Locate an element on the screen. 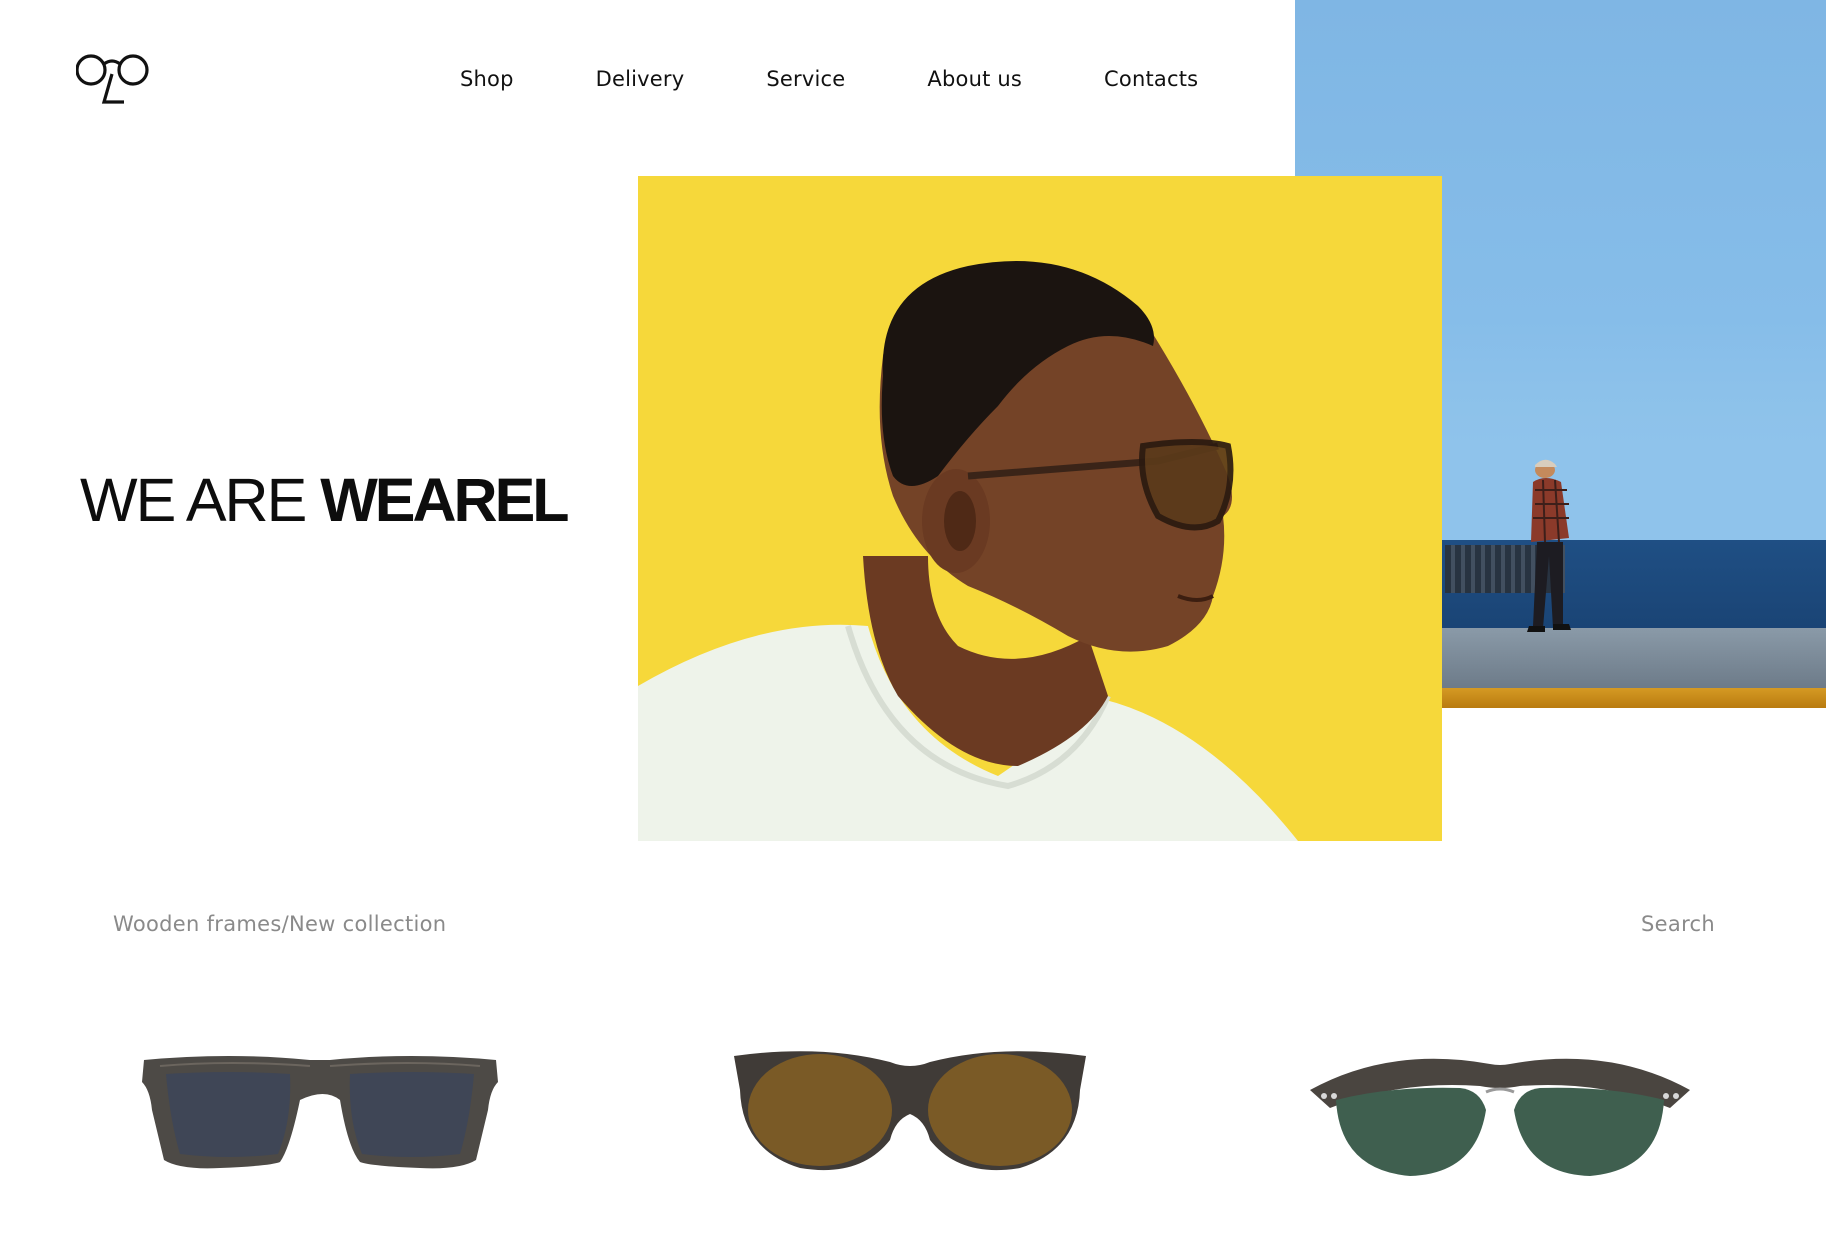  product-wayfarer is located at coordinates (320, 1120).